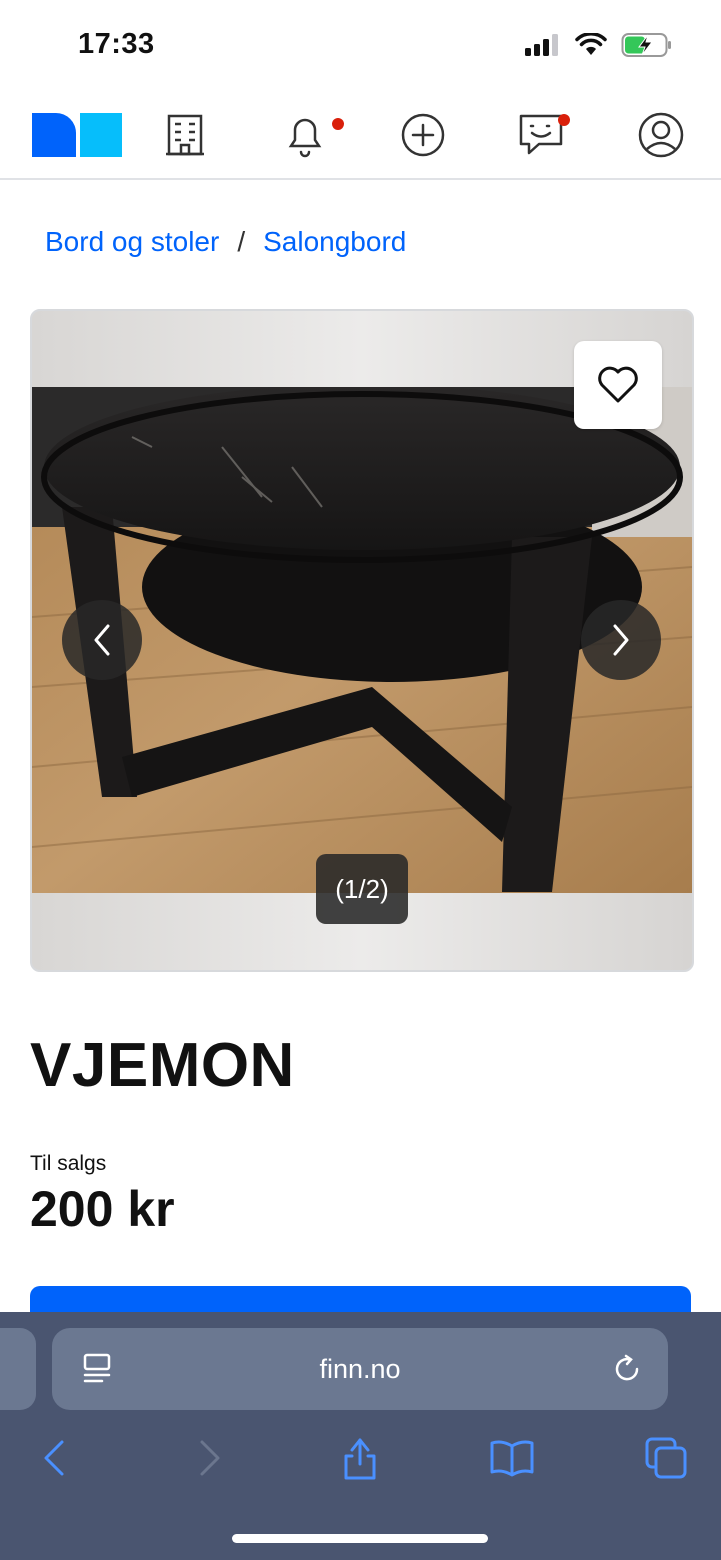  Describe the element at coordinates (185, 135) in the screenshot. I see `building-icon` at that location.